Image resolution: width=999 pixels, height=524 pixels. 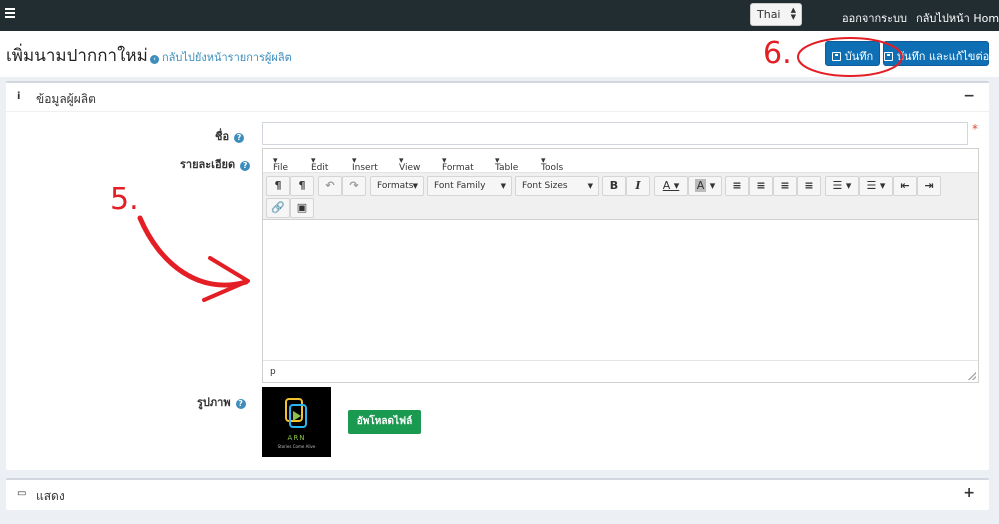 I want to click on menu-file: File ▾, so click(x=280, y=164).